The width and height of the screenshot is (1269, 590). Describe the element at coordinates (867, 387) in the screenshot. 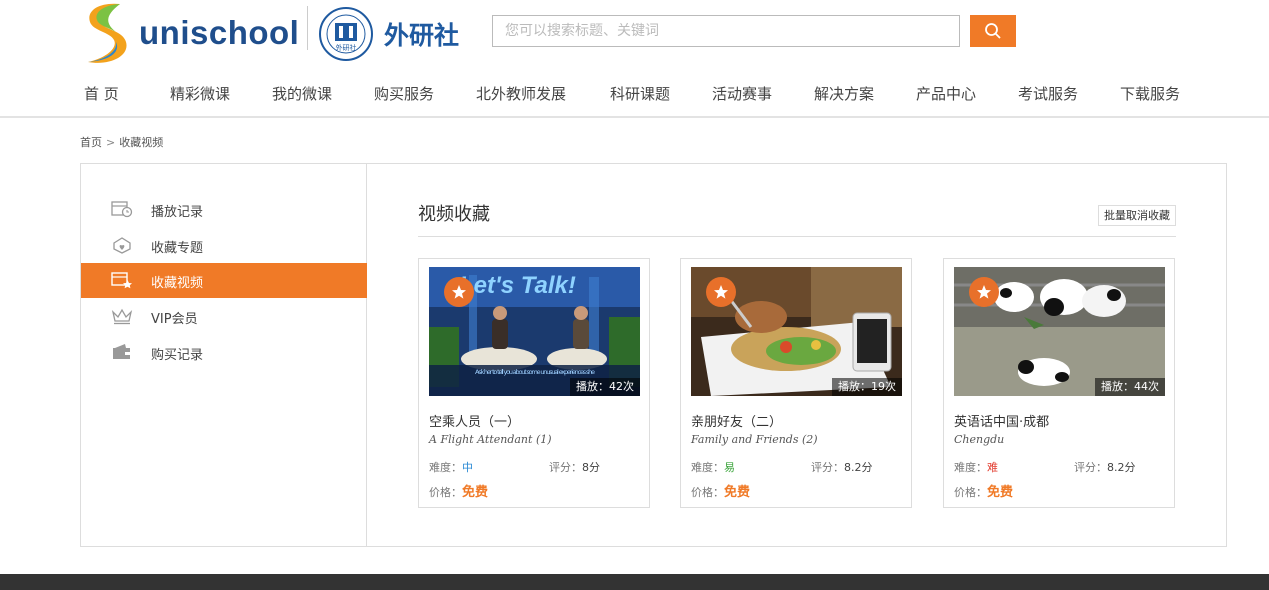

I see `play-count: 播放：19次` at that location.